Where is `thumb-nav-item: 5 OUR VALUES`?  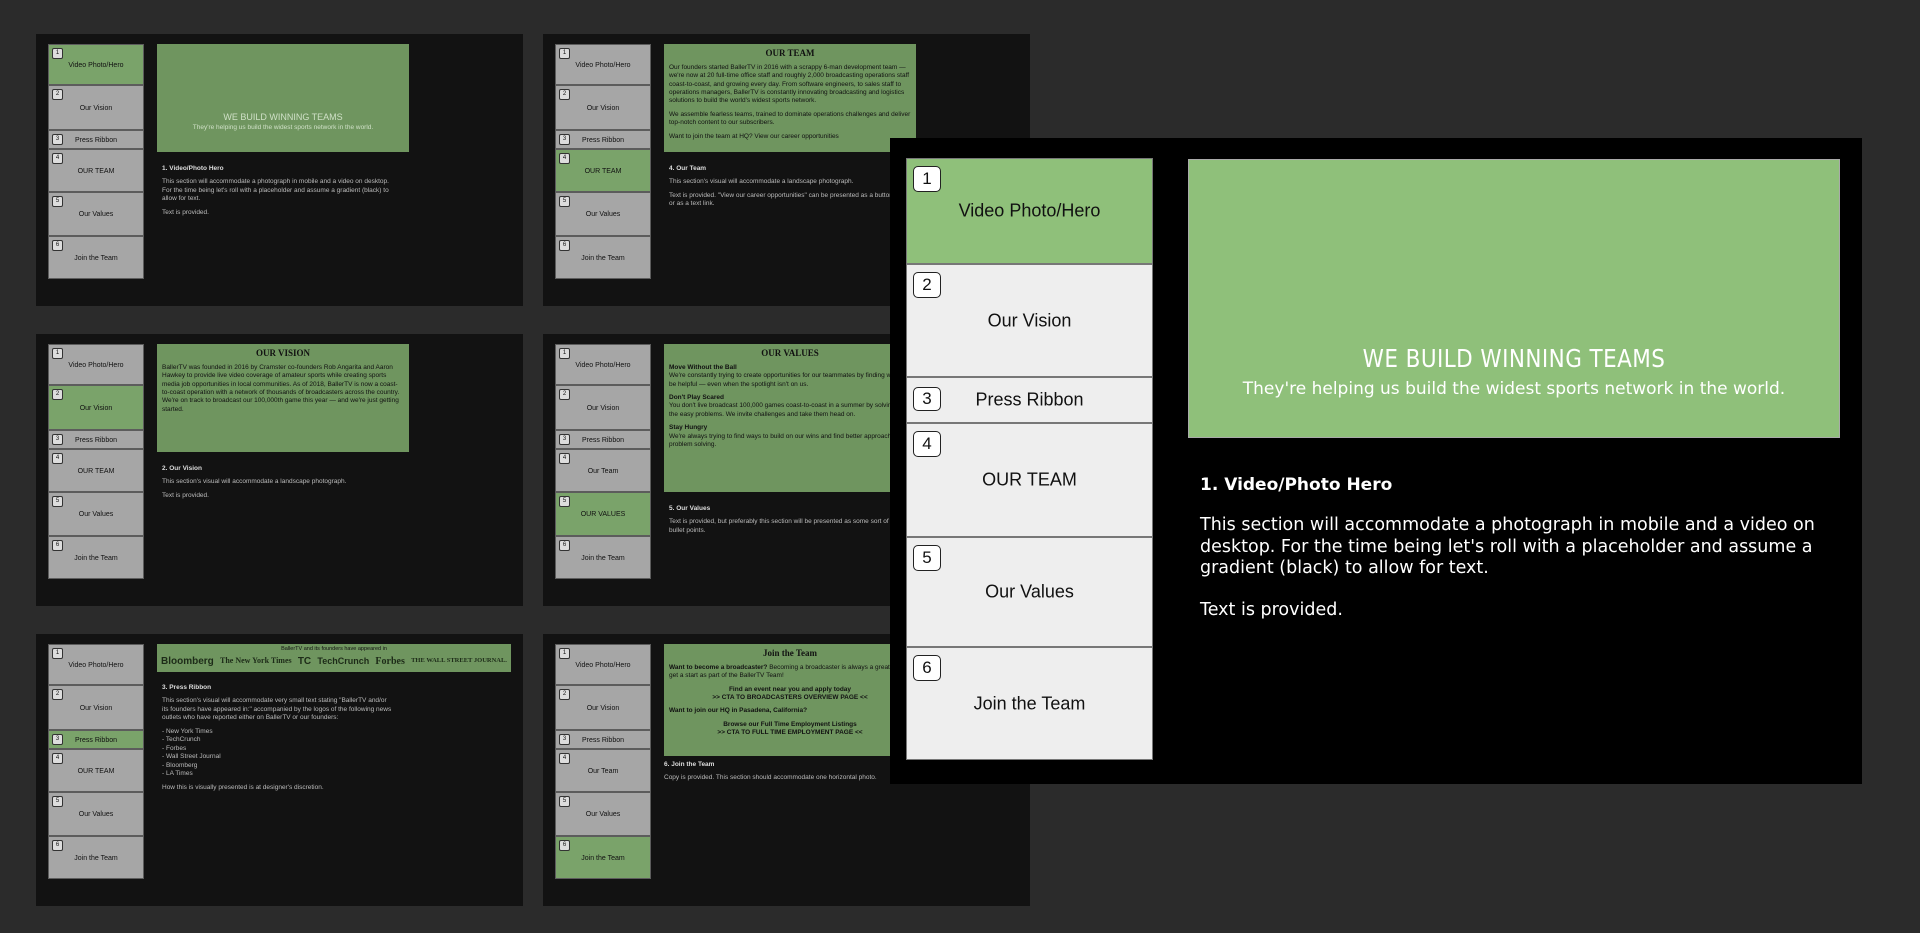
thumb-nav-item: 5 OUR VALUES is located at coordinates (603, 514).